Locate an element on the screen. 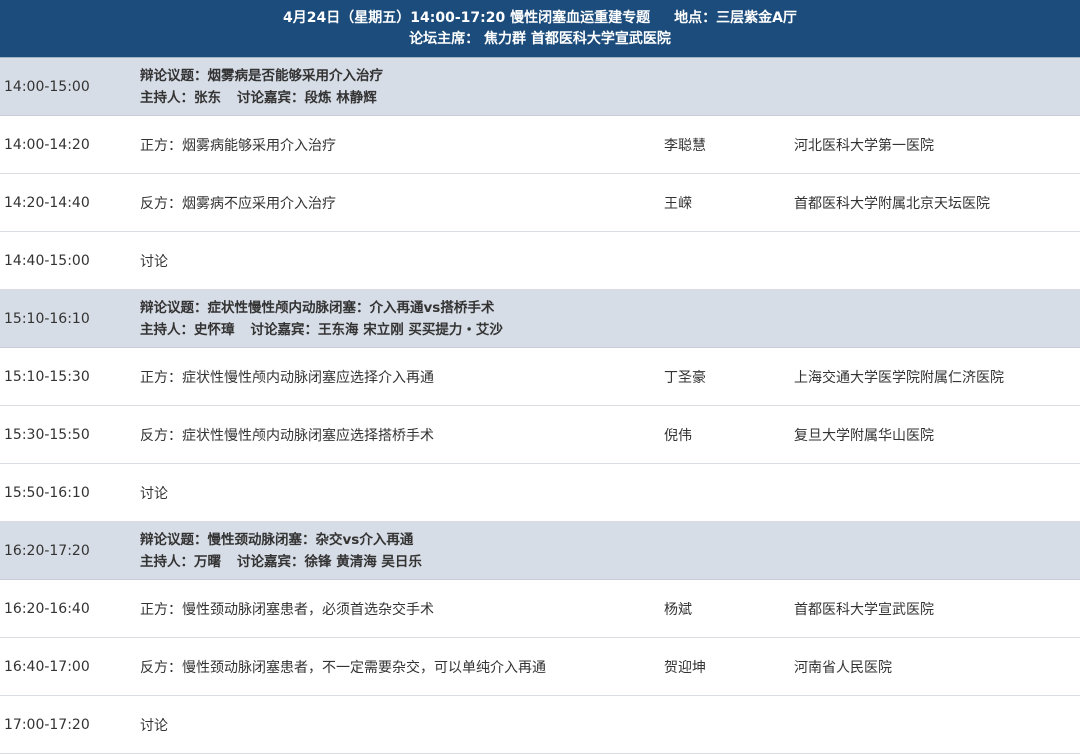  item-org: 上海交通大学医学院附属仁济医院 is located at coordinates (899, 377).